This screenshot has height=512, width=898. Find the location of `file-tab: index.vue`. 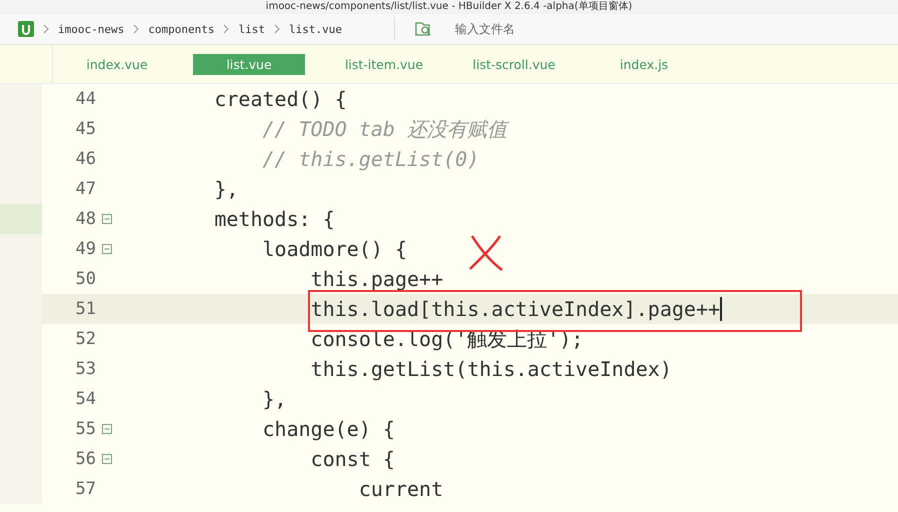

file-tab: index.vue is located at coordinates (117, 64).